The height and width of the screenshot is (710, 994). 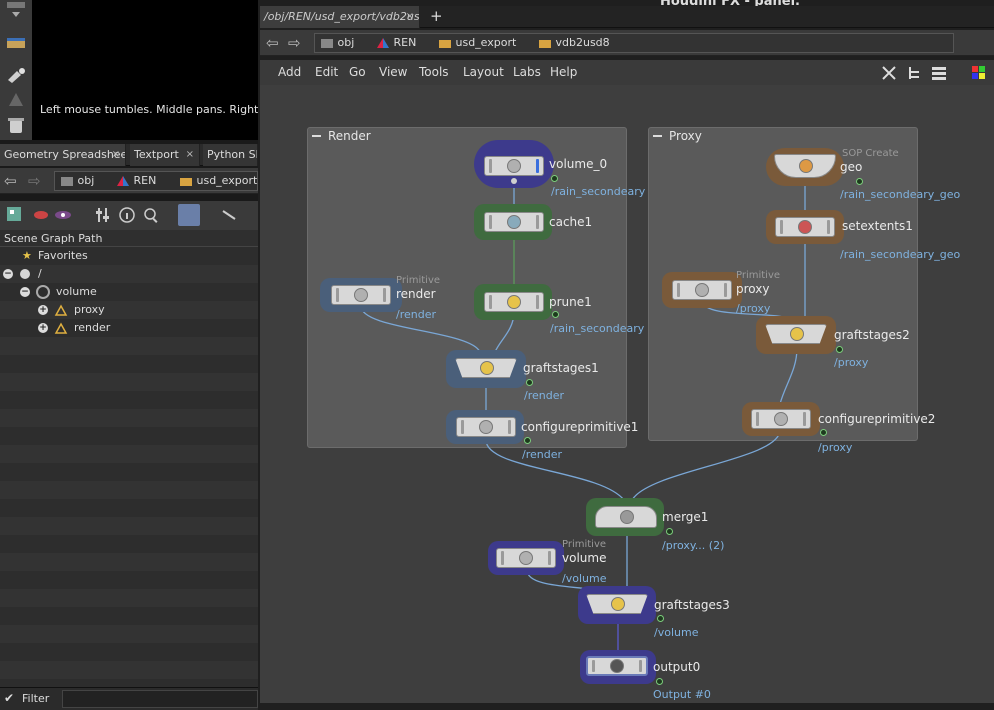 I want to click on merge-icon, so click(x=627, y=517).